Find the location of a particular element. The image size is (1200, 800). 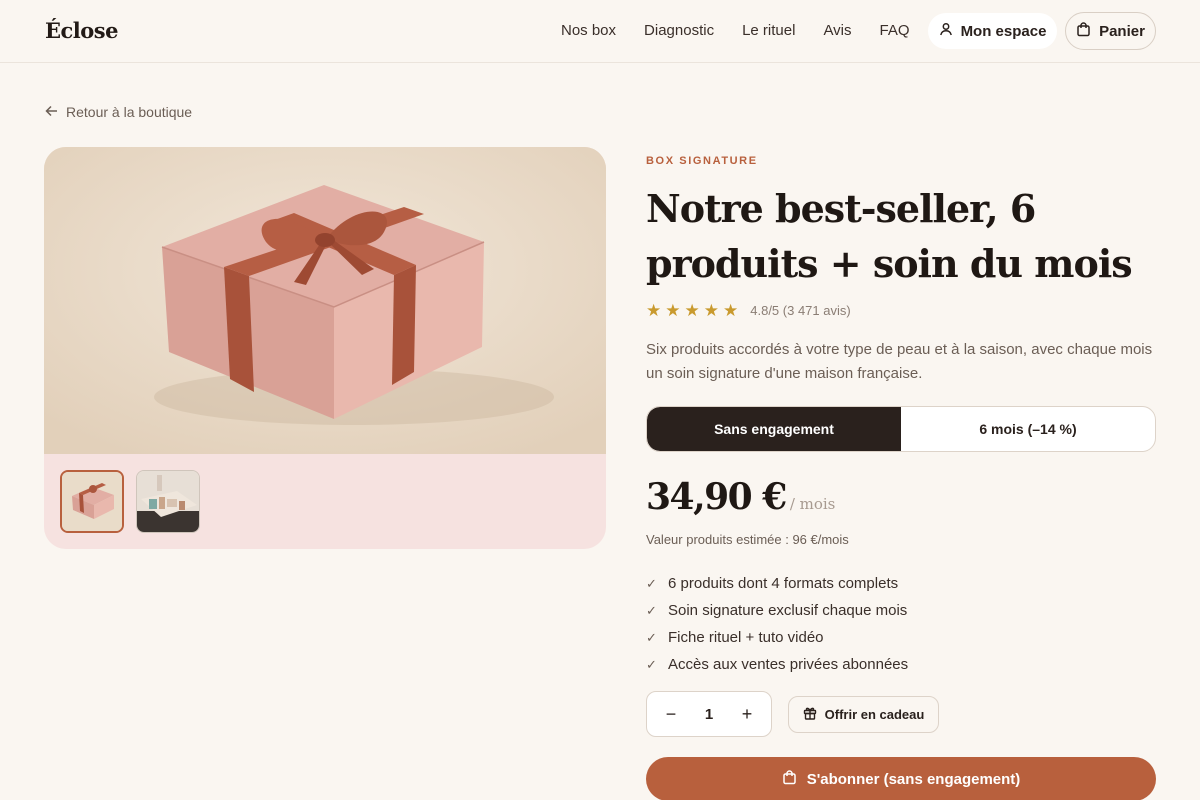

quantity-value: 1 is located at coordinates (709, 714).